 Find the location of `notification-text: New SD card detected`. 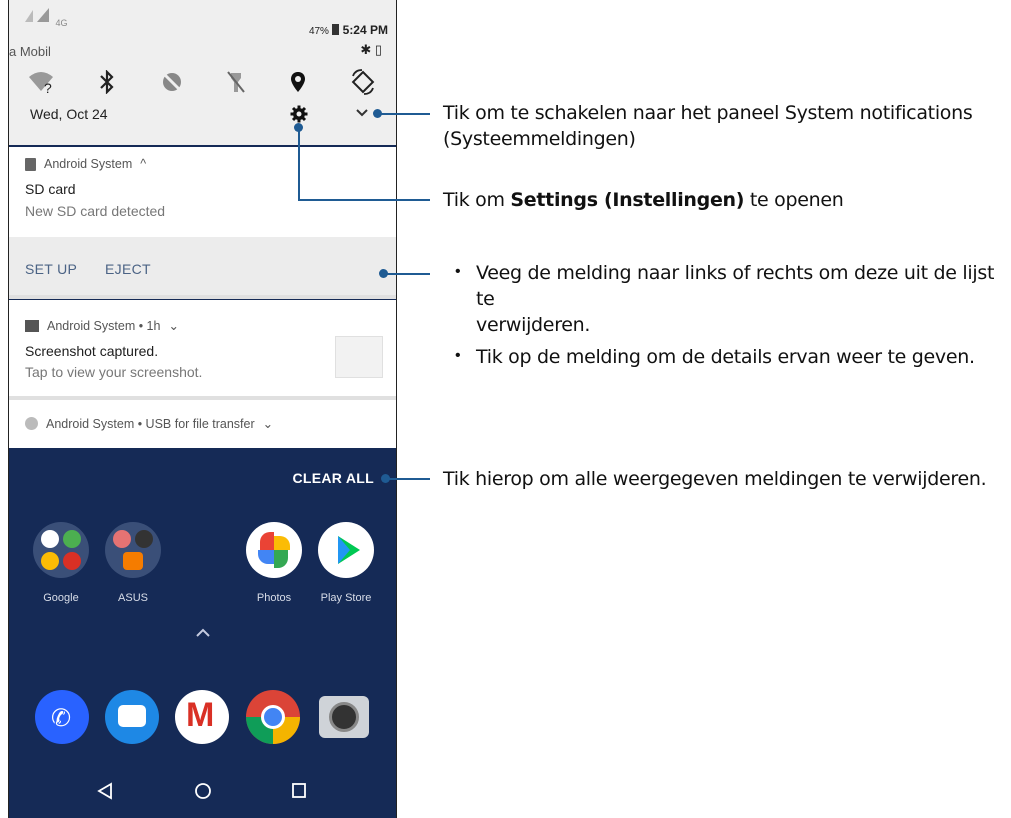

notification-text: New SD card detected is located at coordinates (95, 211).